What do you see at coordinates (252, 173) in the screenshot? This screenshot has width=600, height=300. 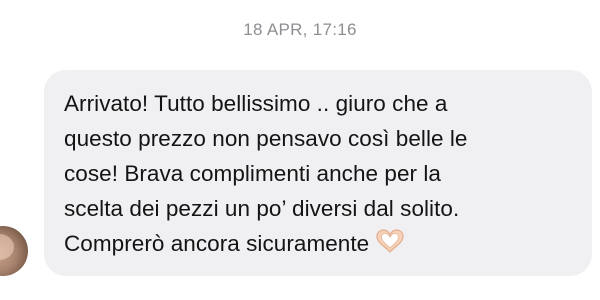 I see `message-line: cose! Brava complimenti anche per la` at bounding box center [252, 173].